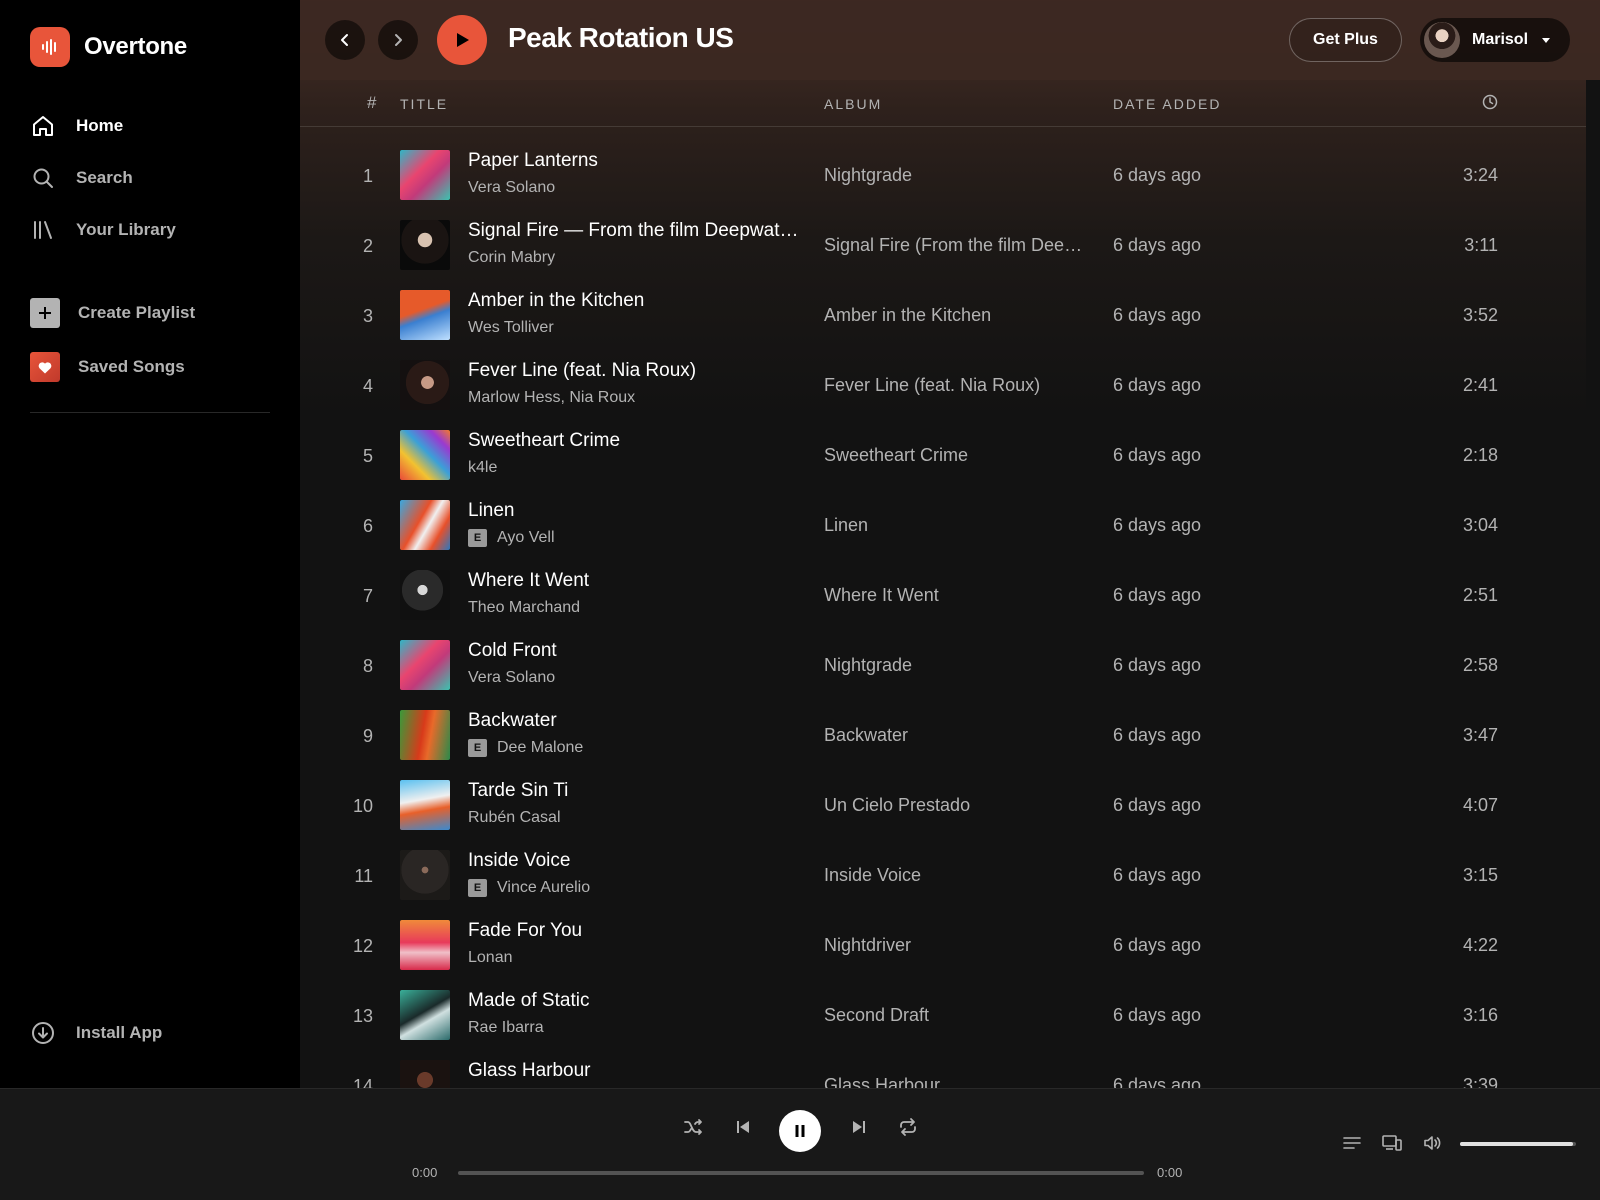 The image size is (1600, 1200). Describe the element at coordinates (345, 40) in the screenshot. I see `back-button` at that location.